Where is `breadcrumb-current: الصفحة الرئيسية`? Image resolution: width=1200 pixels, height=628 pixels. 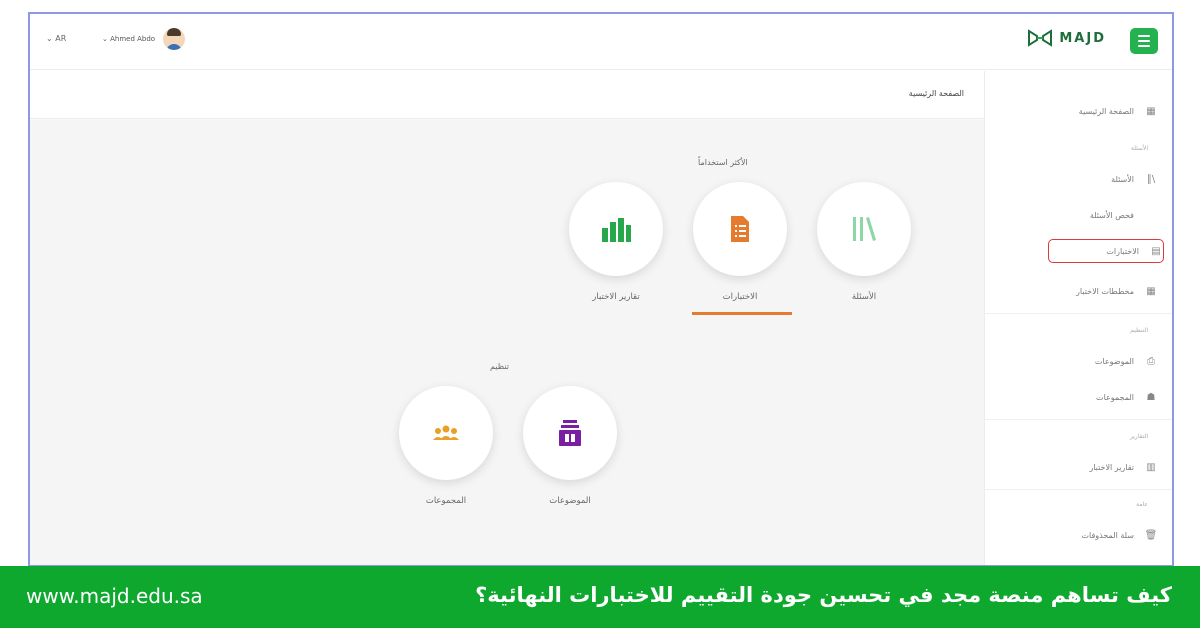 breadcrumb-current: الصفحة الرئيسية is located at coordinates (936, 93).